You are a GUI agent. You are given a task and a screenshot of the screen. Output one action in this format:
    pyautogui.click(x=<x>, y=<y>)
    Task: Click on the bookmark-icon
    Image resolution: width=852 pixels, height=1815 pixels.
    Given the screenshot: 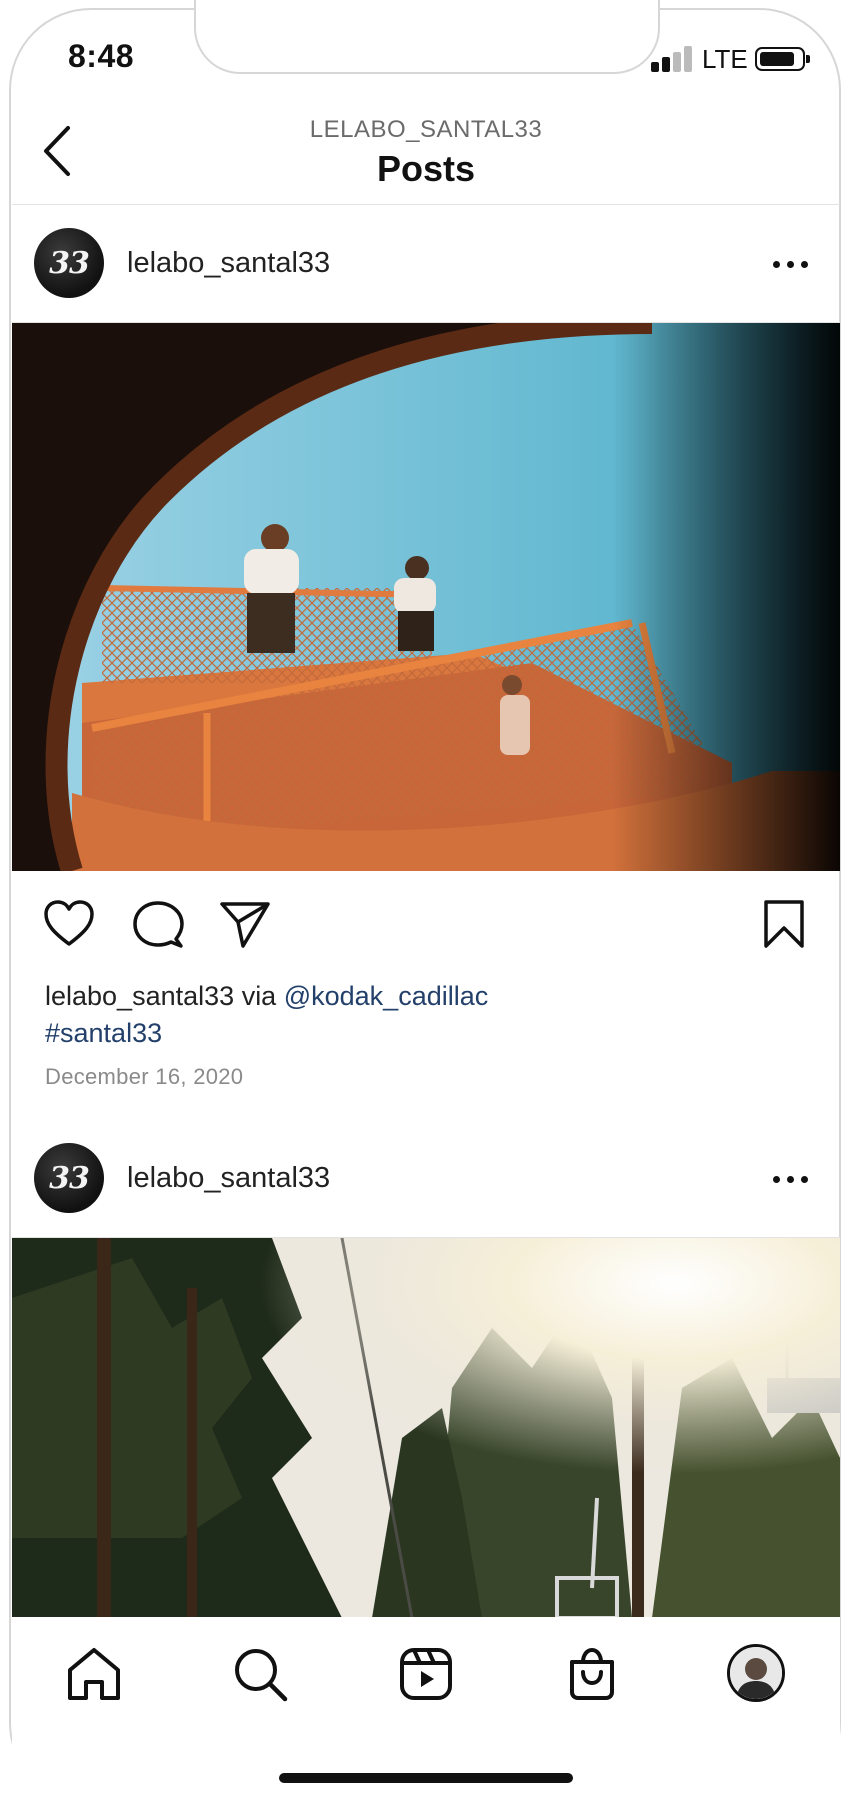 What is the action you would take?
    pyautogui.click(x=784, y=924)
    